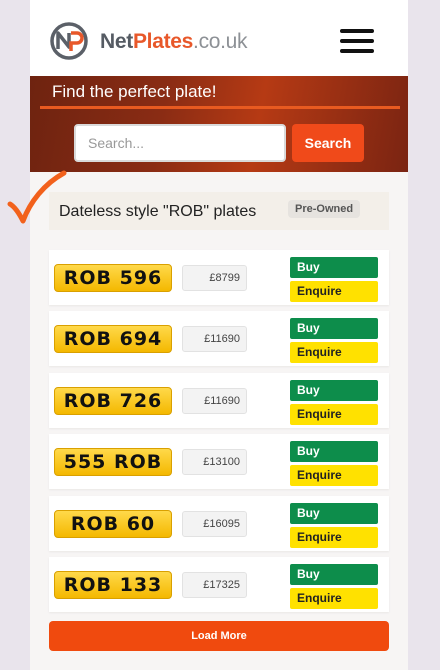 This screenshot has width=440, height=670. What do you see at coordinates (163, 41) in the screenshot?
I see `brand-name-plates: Plates` at bounding box center [163, 41].